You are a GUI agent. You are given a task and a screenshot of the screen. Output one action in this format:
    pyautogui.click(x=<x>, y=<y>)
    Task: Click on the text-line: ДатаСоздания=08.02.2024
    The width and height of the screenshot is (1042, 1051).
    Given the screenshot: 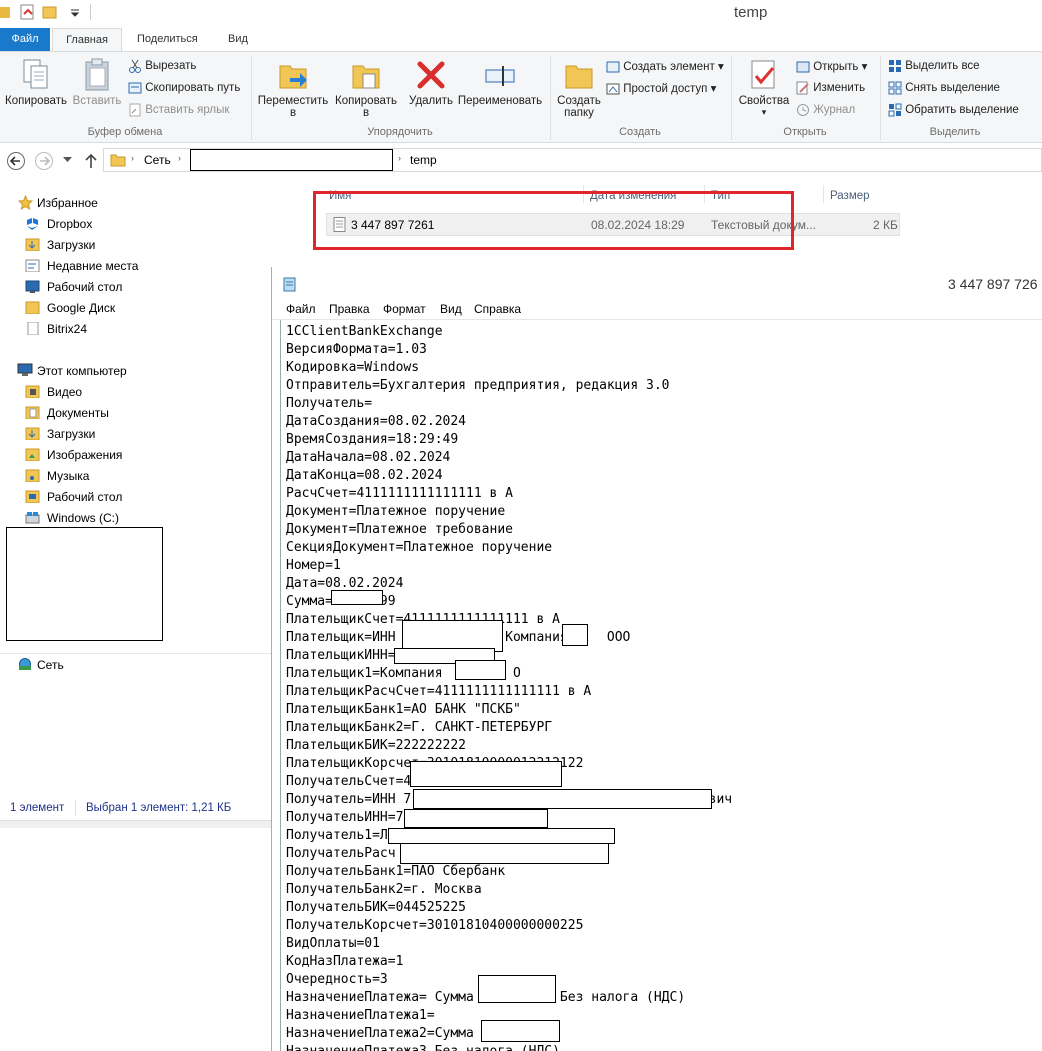 What is the action you would take?
    pyautogui.click(x=376, y=421)
    